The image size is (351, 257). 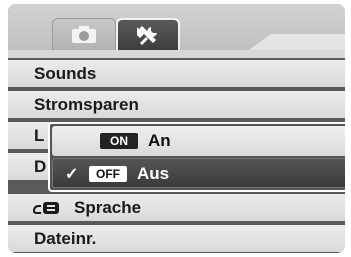 I want to click on option-on: ON An, so click(x=198, y=141).